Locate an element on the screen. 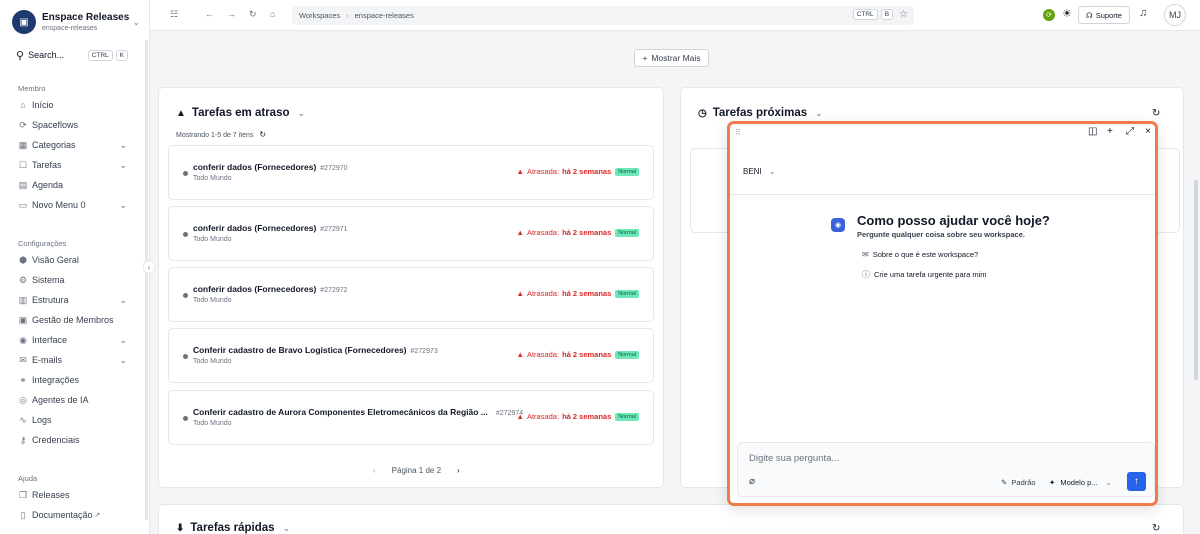 The image size is (1200, 534). sidebar-item-agentes-ia: ◎ Agentes de IA is located at coordinates (72, 400).